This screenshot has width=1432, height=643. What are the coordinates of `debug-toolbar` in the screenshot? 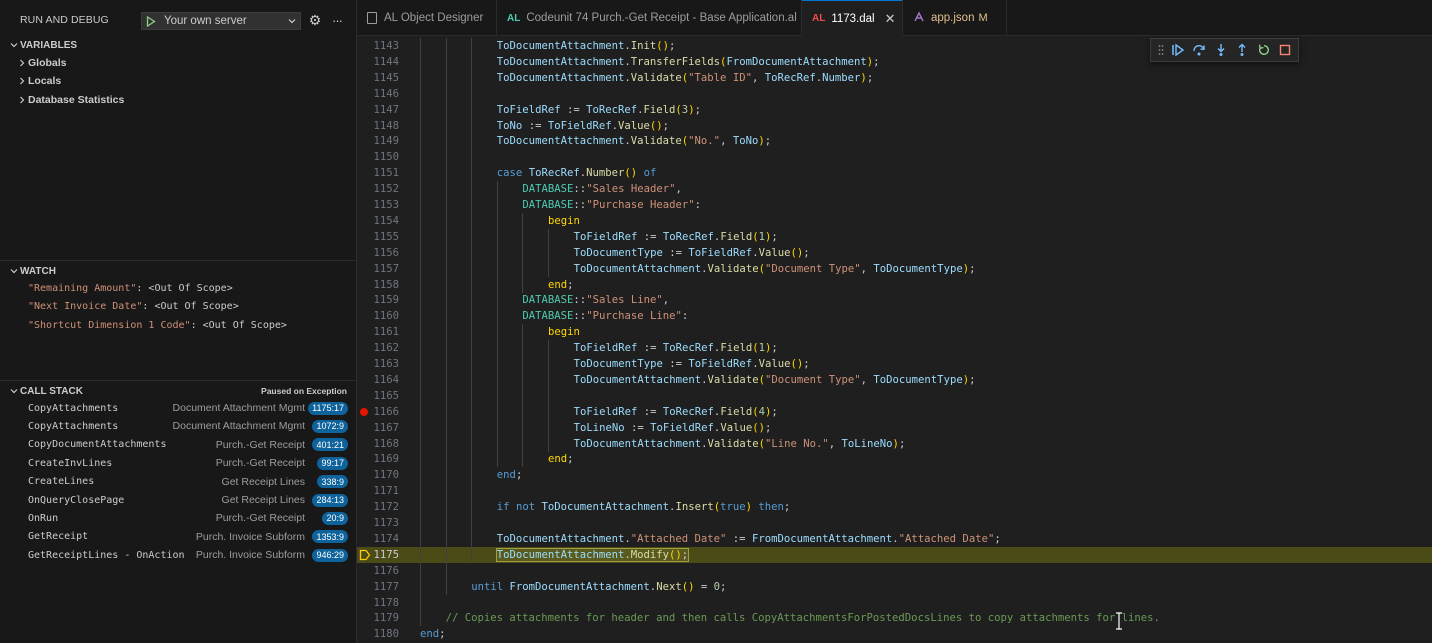 It's located at (1224, 50).